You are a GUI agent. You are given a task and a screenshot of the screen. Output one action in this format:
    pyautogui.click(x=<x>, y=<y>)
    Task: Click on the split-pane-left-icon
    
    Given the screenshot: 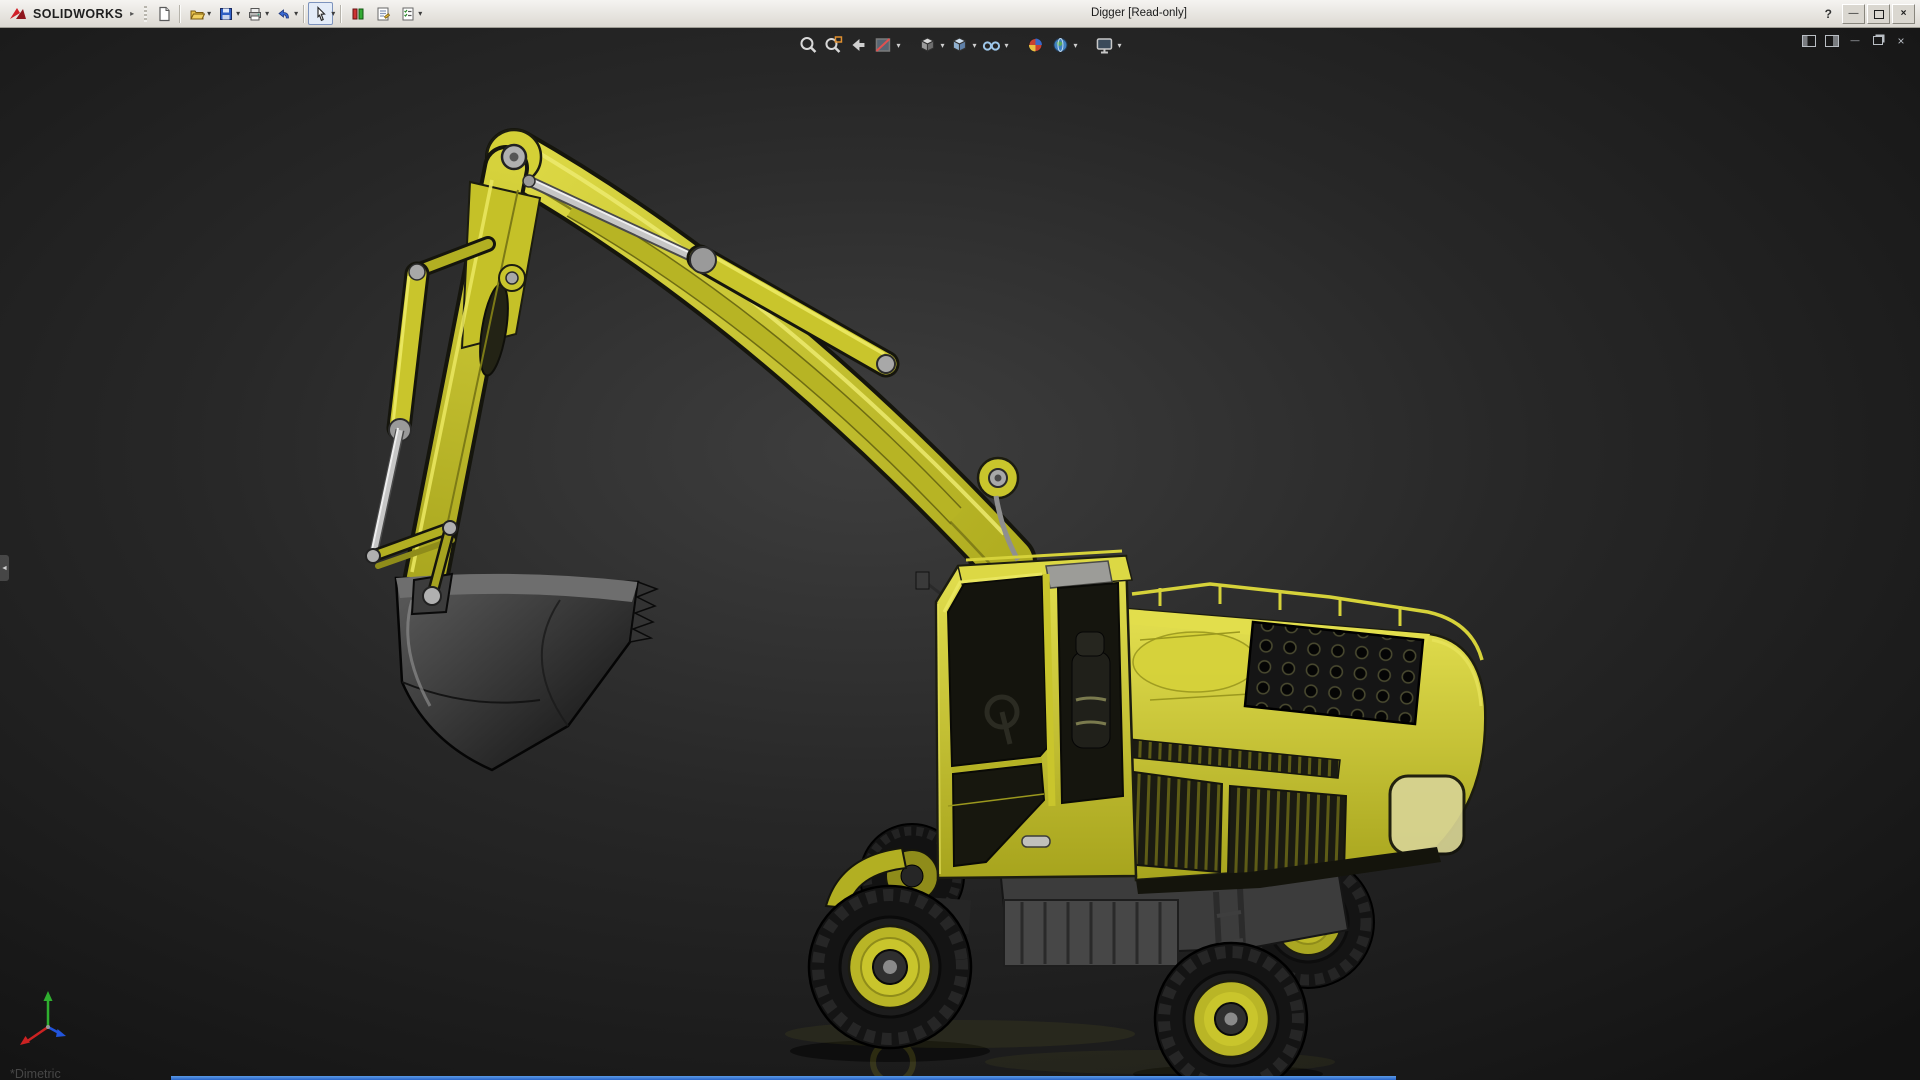 What is the action you would take?
    pyautogui.click(x=1809, y=40)
    